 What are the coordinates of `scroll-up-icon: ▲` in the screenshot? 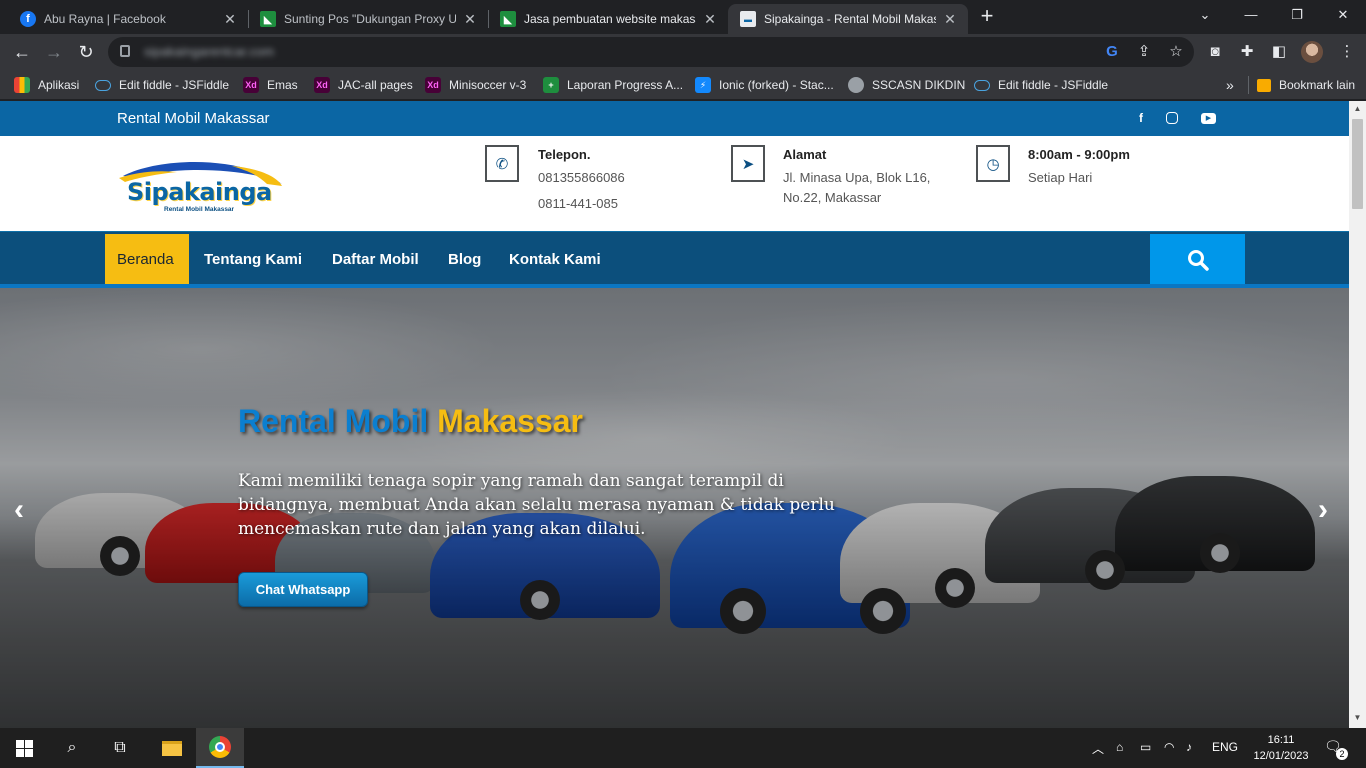 It's located at (1357, 108).